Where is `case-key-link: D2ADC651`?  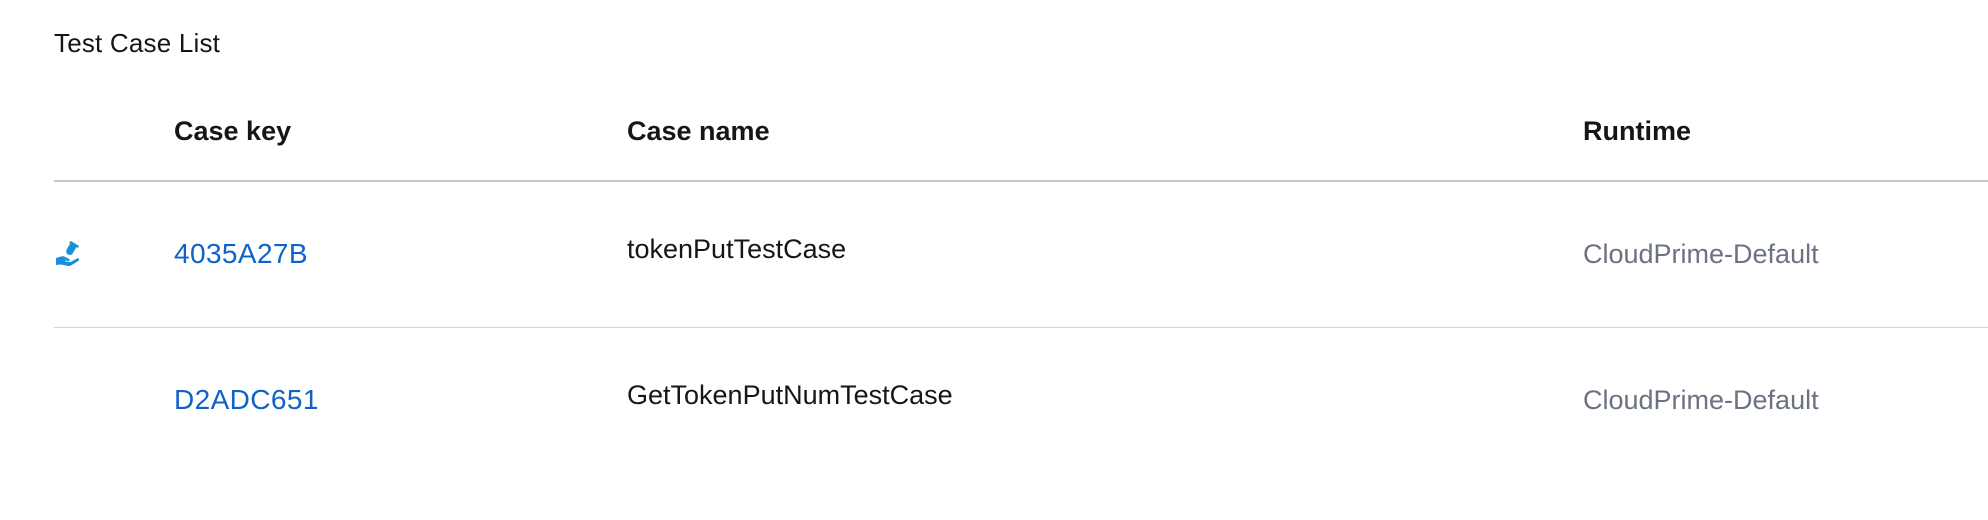 case-key-link: D2ADC651 is located at coordinates (246, 400).